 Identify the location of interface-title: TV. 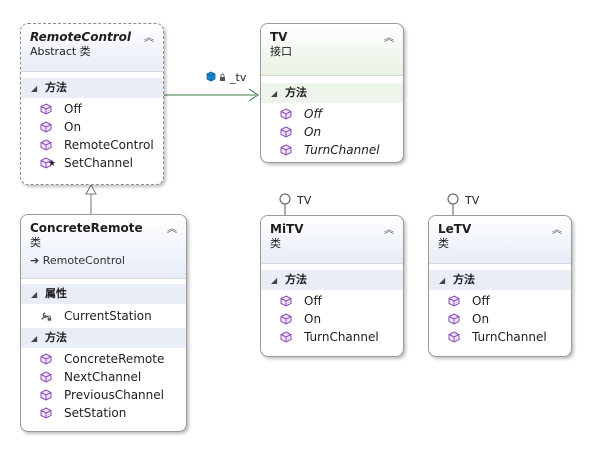
(279, 37).